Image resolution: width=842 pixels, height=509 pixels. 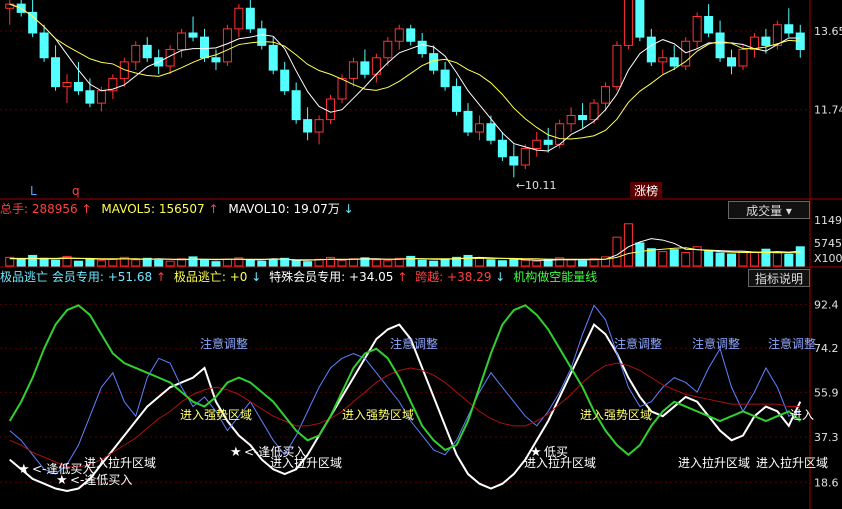 What do you see at coordinates (769, 210) in the screenshot?
I see `volume-dropdown: 成交量 ▾` at bounding box center [769, 210].